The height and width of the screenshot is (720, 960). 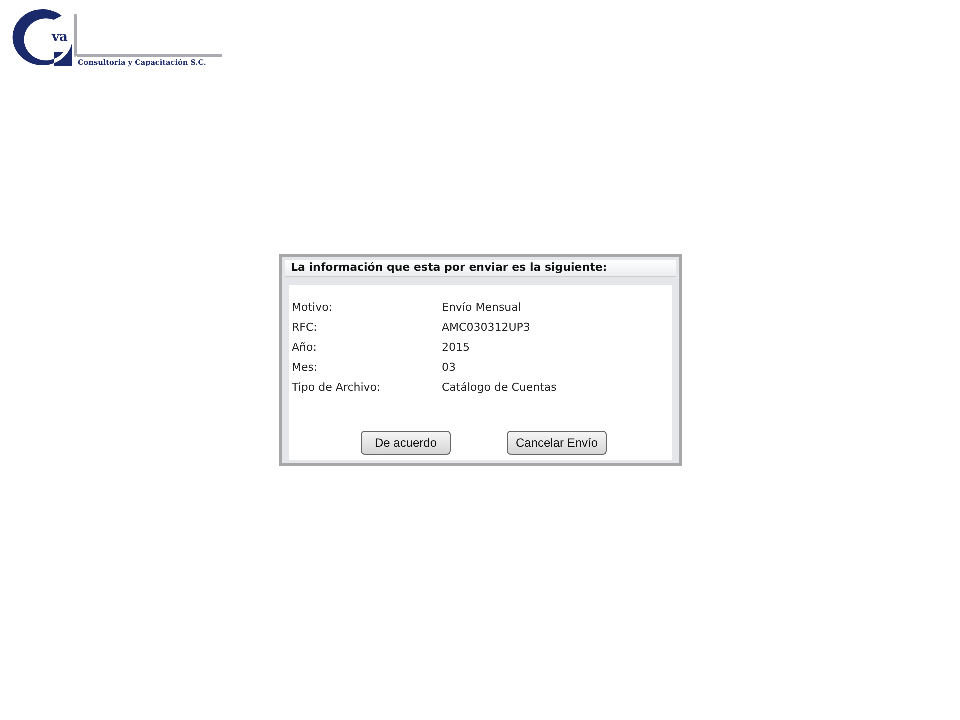 What do you see at coordinates (557, 443) in the screenshot?
I see `cancel-button: Cancelar Envío` at bounding box center [557, 443].